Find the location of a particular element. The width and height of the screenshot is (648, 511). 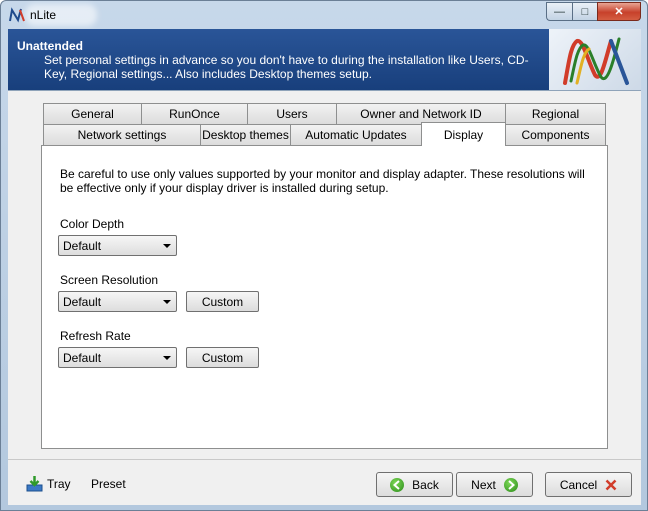

window-title: nLite is located at coordinates (43, 15).